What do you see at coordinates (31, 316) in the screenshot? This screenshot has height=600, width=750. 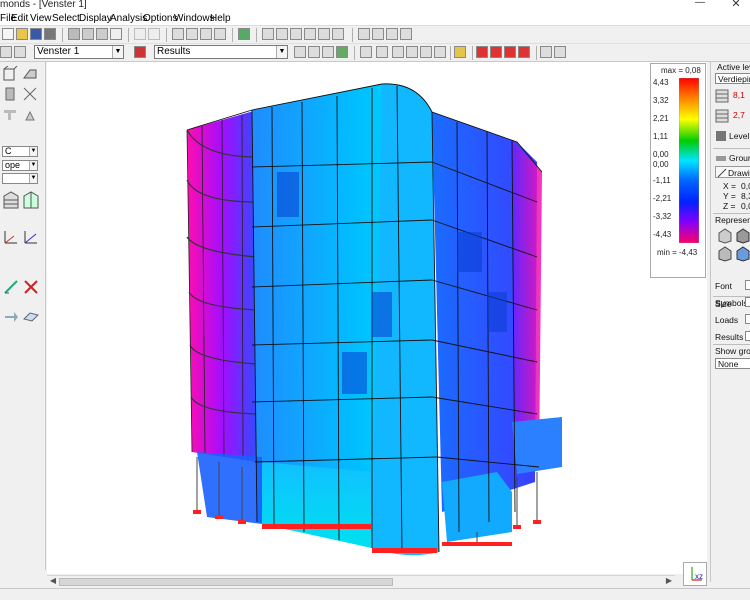 I see `surface-tool-icon` at bounding box center [31, 316].